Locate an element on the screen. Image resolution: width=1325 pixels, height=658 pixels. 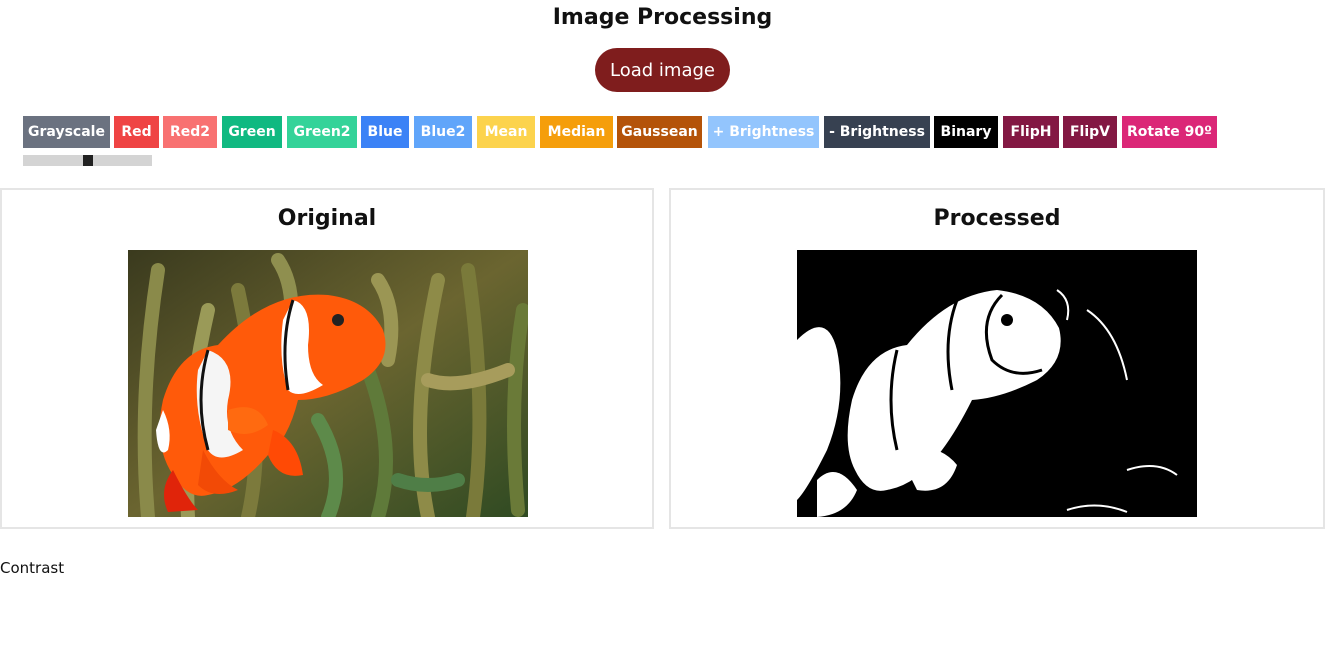
blue2-button: Blue2 is located at coordinates (443, 132).